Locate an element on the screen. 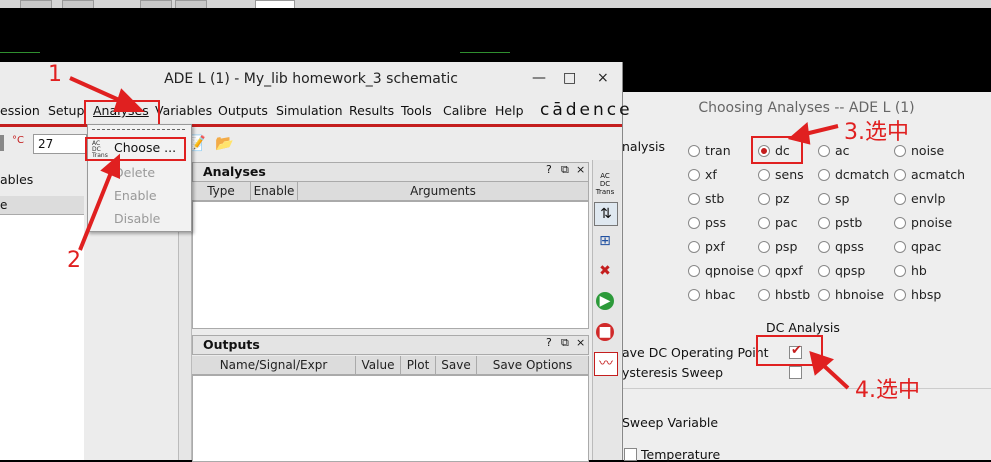  arrow-3-head is located at coordinates (799, 133).